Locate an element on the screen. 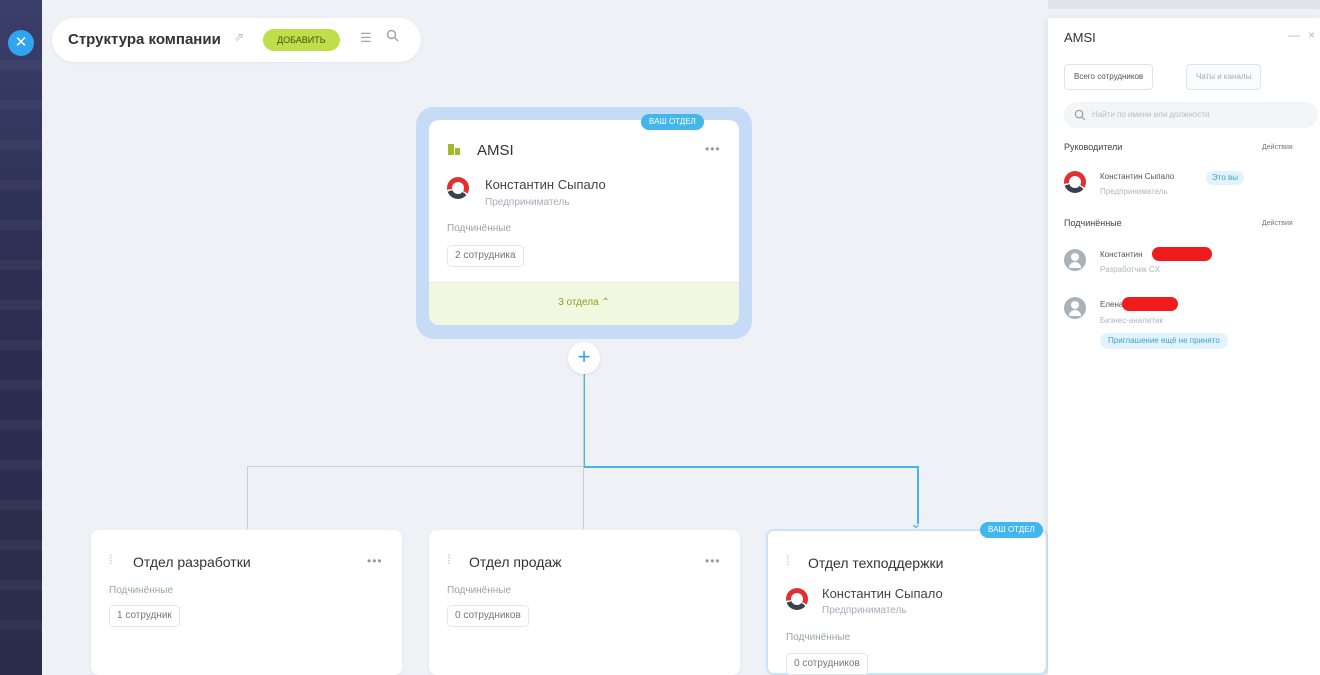  search-placeholder: Найти по имени или должности is located at coordinates (1151, 114).